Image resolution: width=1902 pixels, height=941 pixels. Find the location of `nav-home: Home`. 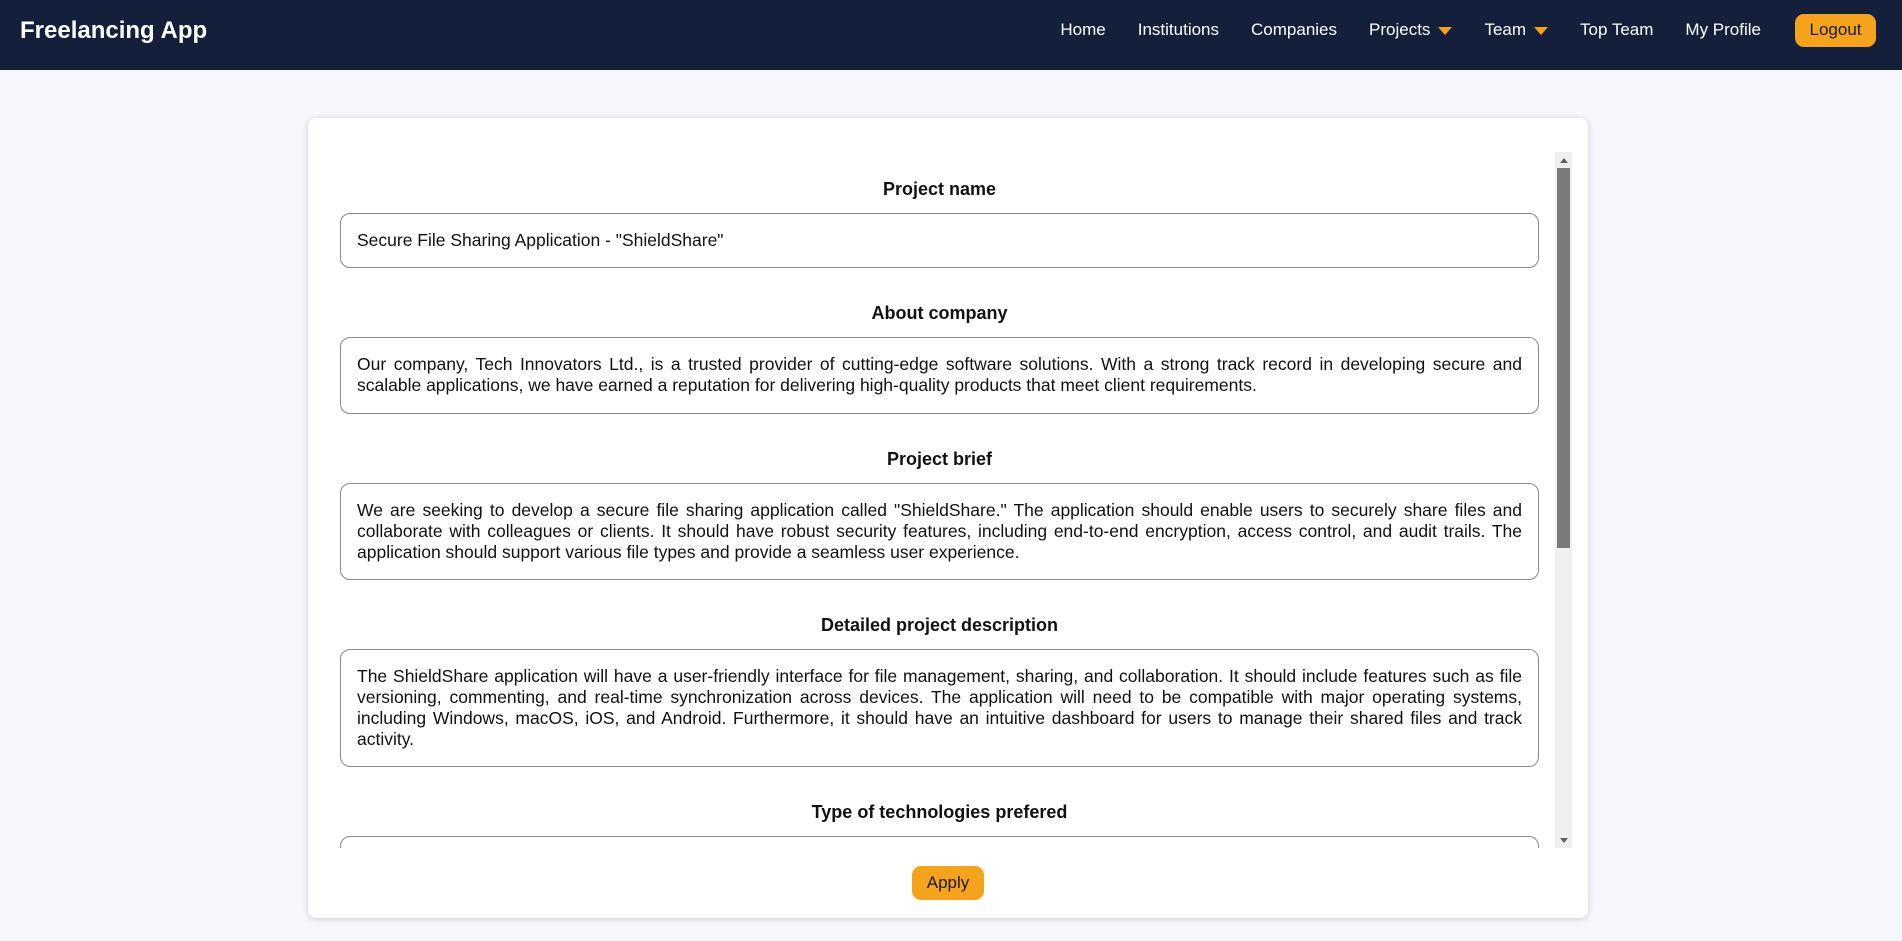

nav-home: Home is located at coordinates (1082, 30).